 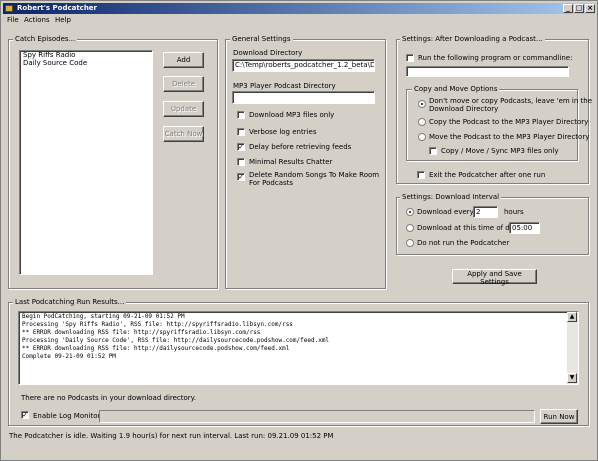 What do you see at coordinates (514, 212) in the screenshot?
I see `hours-unit-label: hours` at bounding box center [514, 212].